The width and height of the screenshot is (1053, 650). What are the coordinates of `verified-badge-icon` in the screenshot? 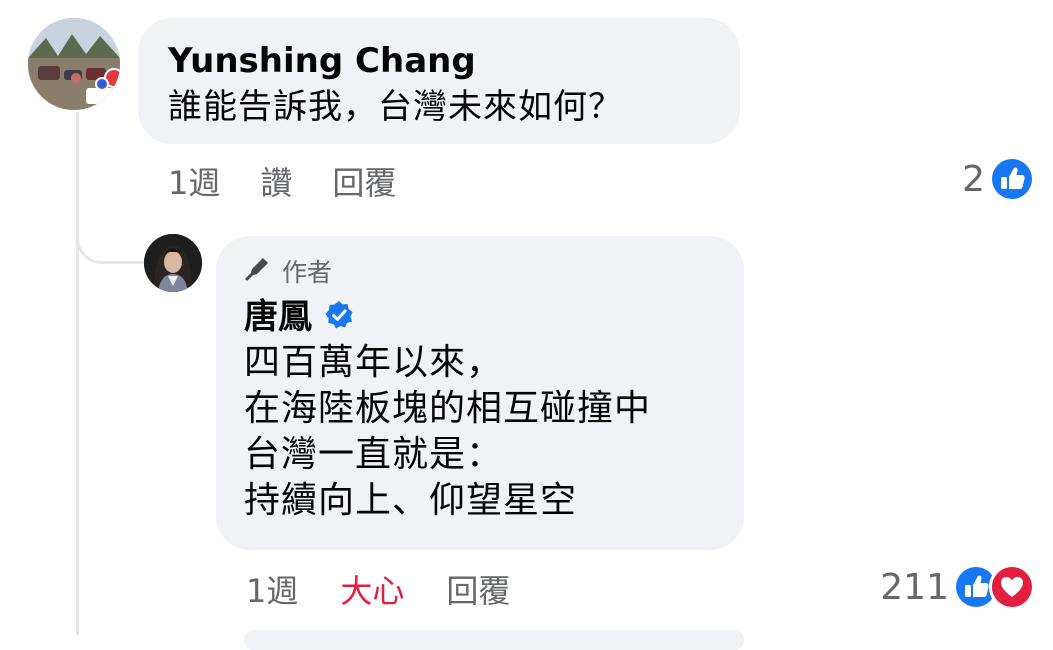 It's located at (339, 317).